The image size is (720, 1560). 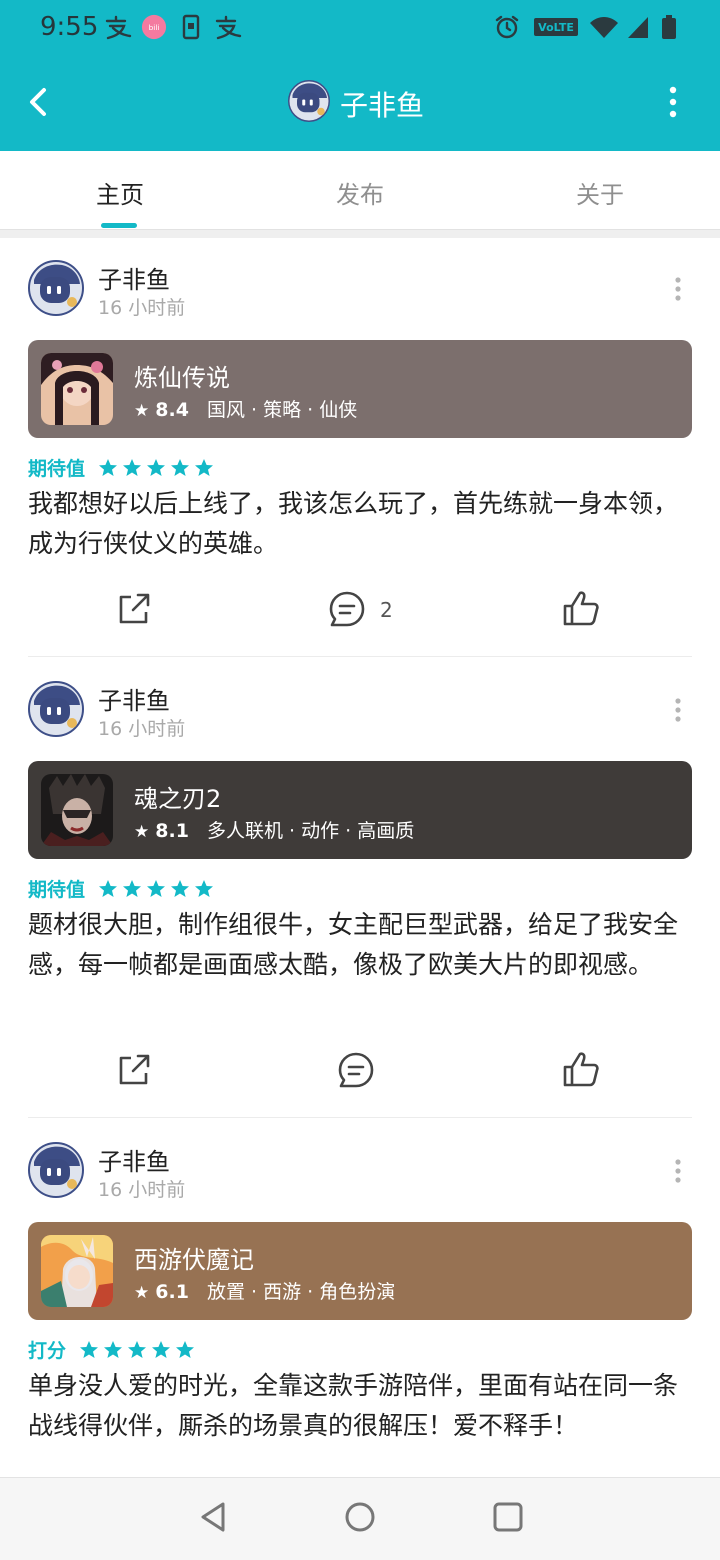 What do you see at coordinates (119, 225) in the screenshot?
I see `active-tab-indicator` at bounding box center [119, 225].